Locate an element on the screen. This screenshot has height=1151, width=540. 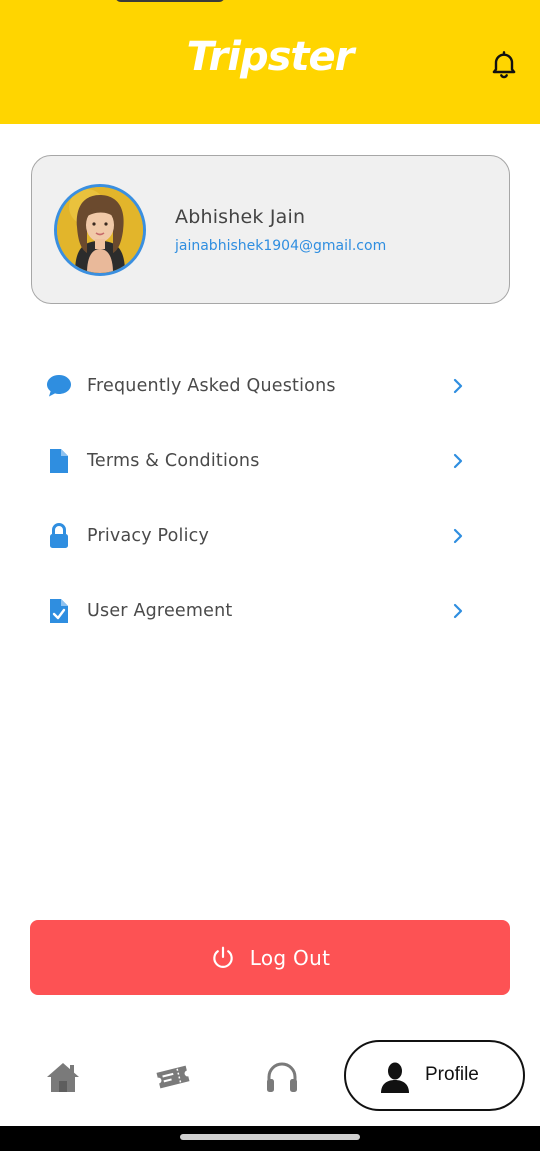
nav-home-button is located at coordinates (63, 1077).